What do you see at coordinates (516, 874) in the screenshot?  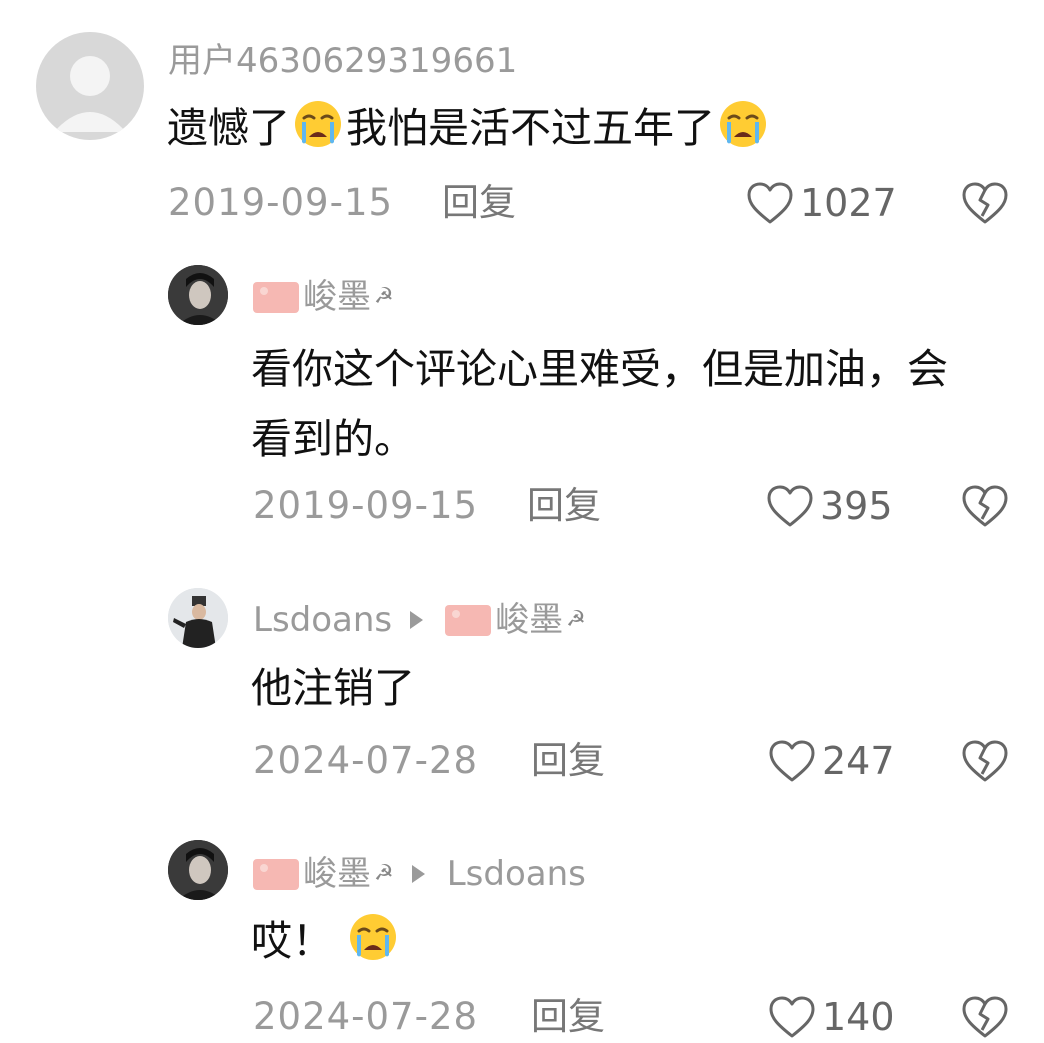 I see `reply-to-username: Lsdoans` at bounding box center [516, 874].